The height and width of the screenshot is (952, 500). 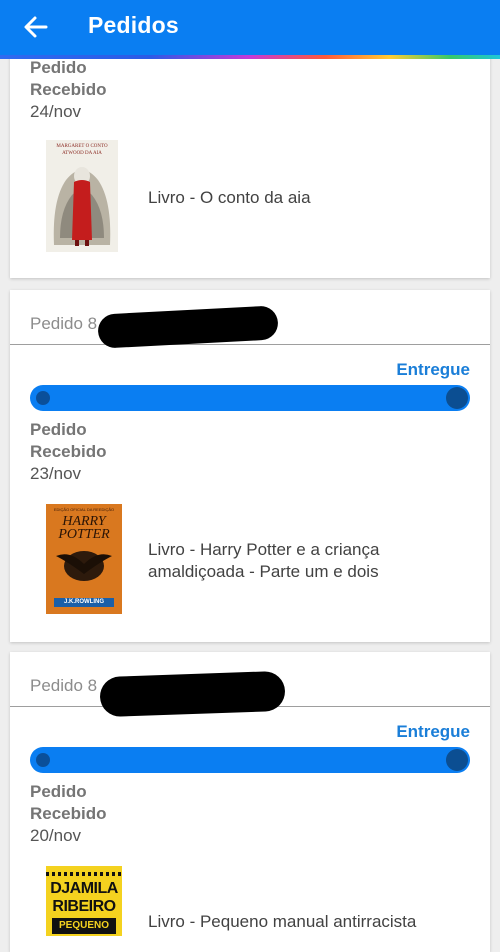 What do you see at coordinates (250, 27) in the screenshot?
I see `app-bar: Pedidos` at bounding box center [250, 27].